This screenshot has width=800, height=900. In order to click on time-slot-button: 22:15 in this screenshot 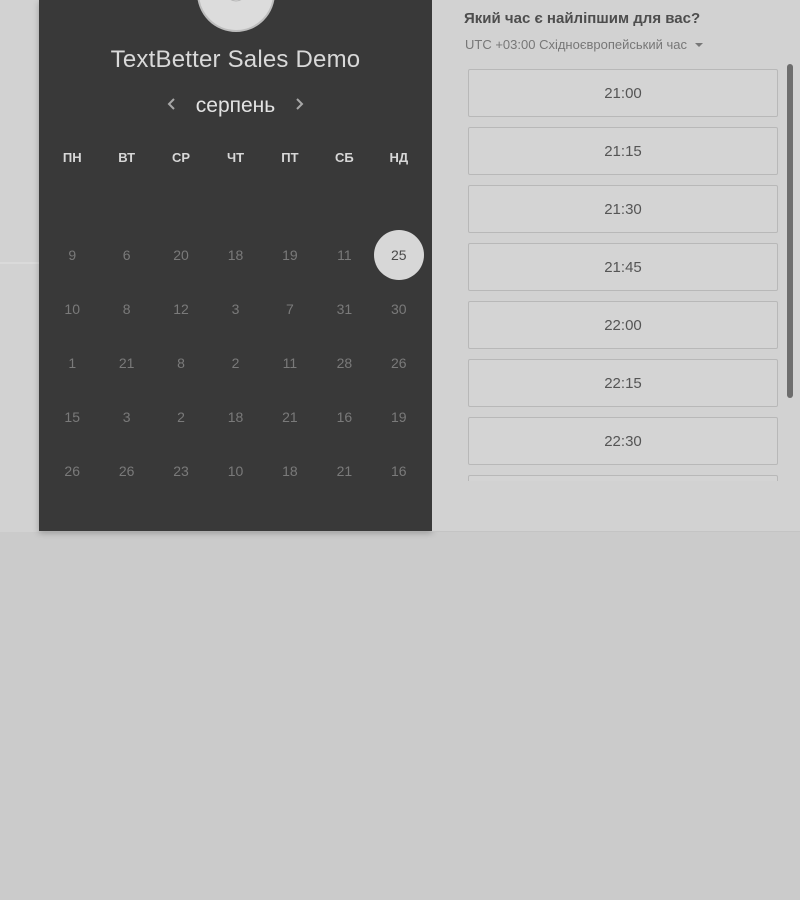, I will do `click(623, 383)`.